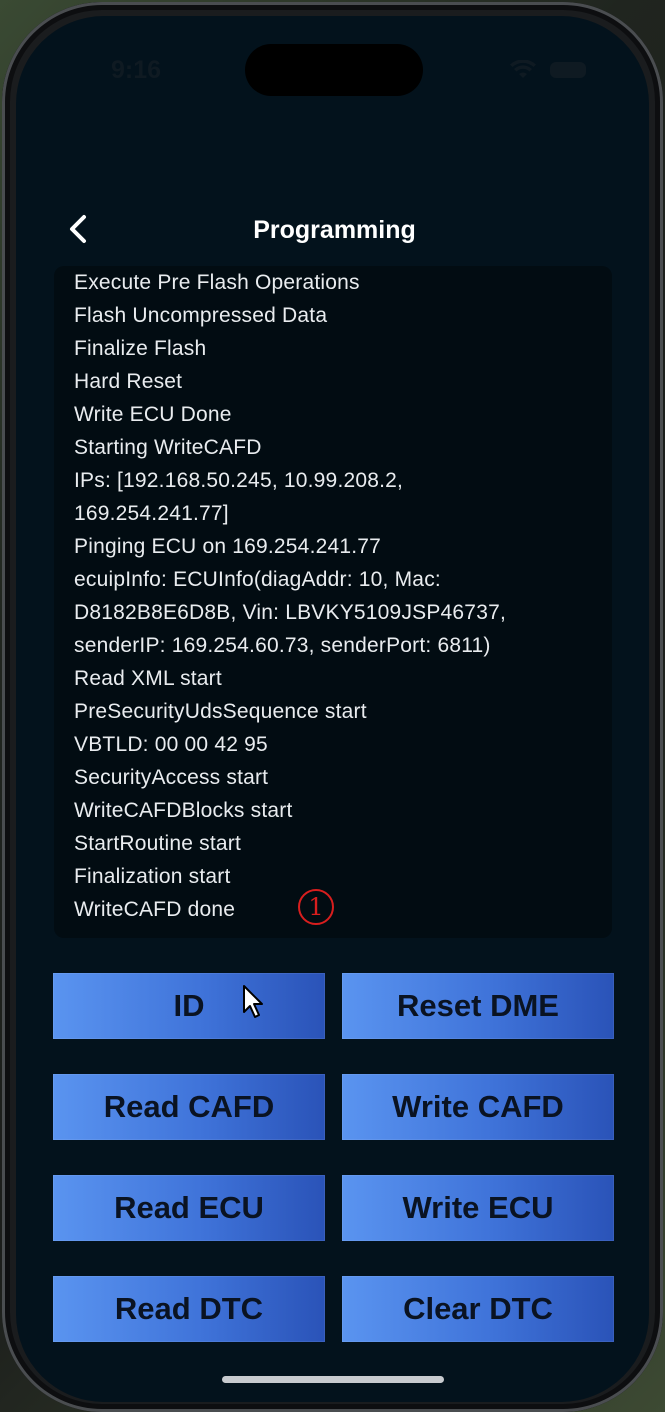 The image size is (665, 1412). I want to click on log-line: Execute Pre Flash Operations, so click(217, 282).